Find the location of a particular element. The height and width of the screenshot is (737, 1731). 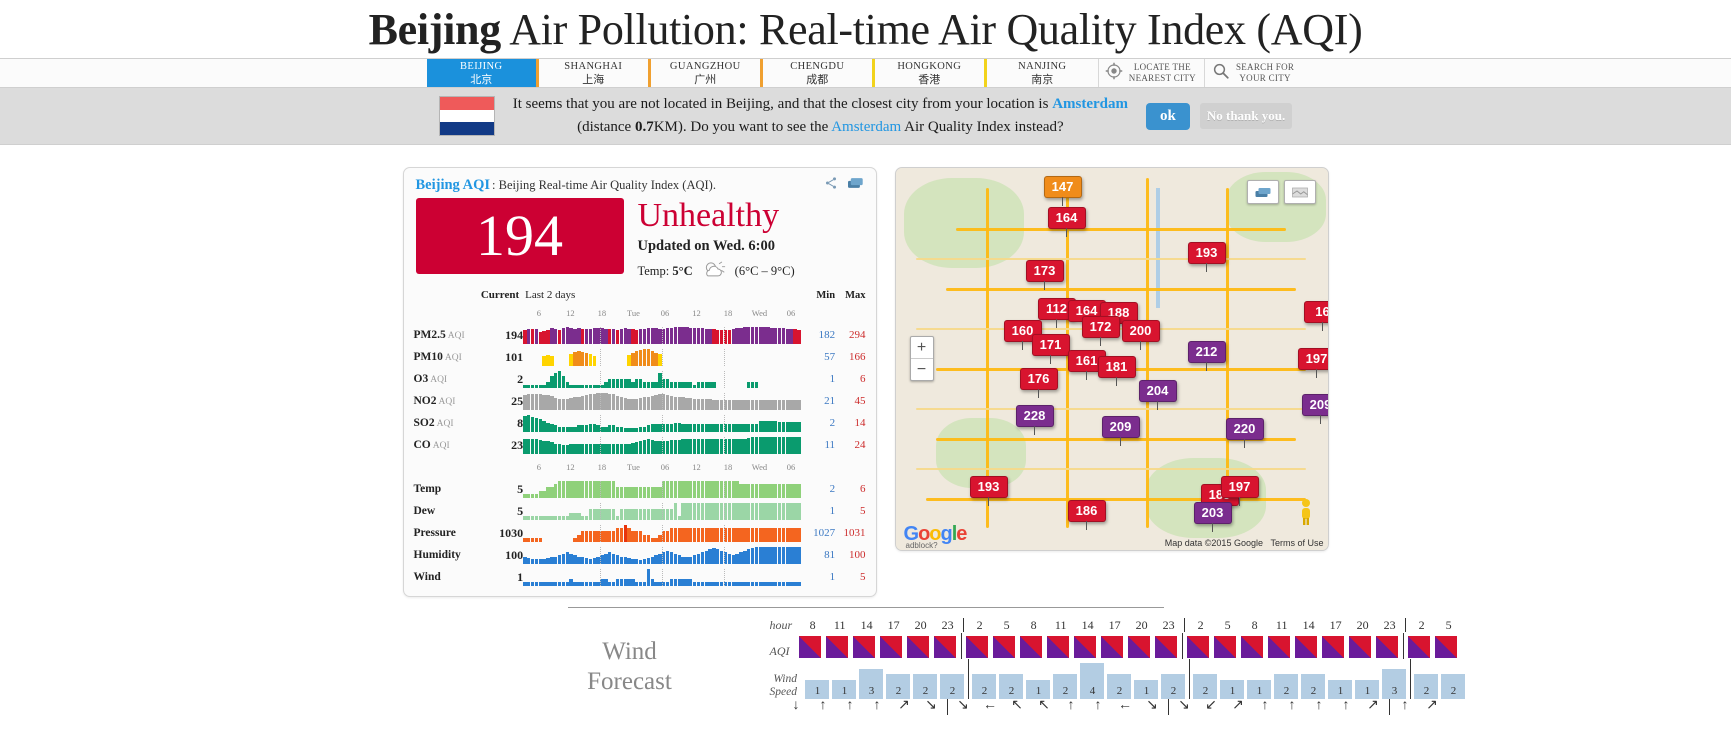

zoom-in-button: + is located at coordinates (921, 348).